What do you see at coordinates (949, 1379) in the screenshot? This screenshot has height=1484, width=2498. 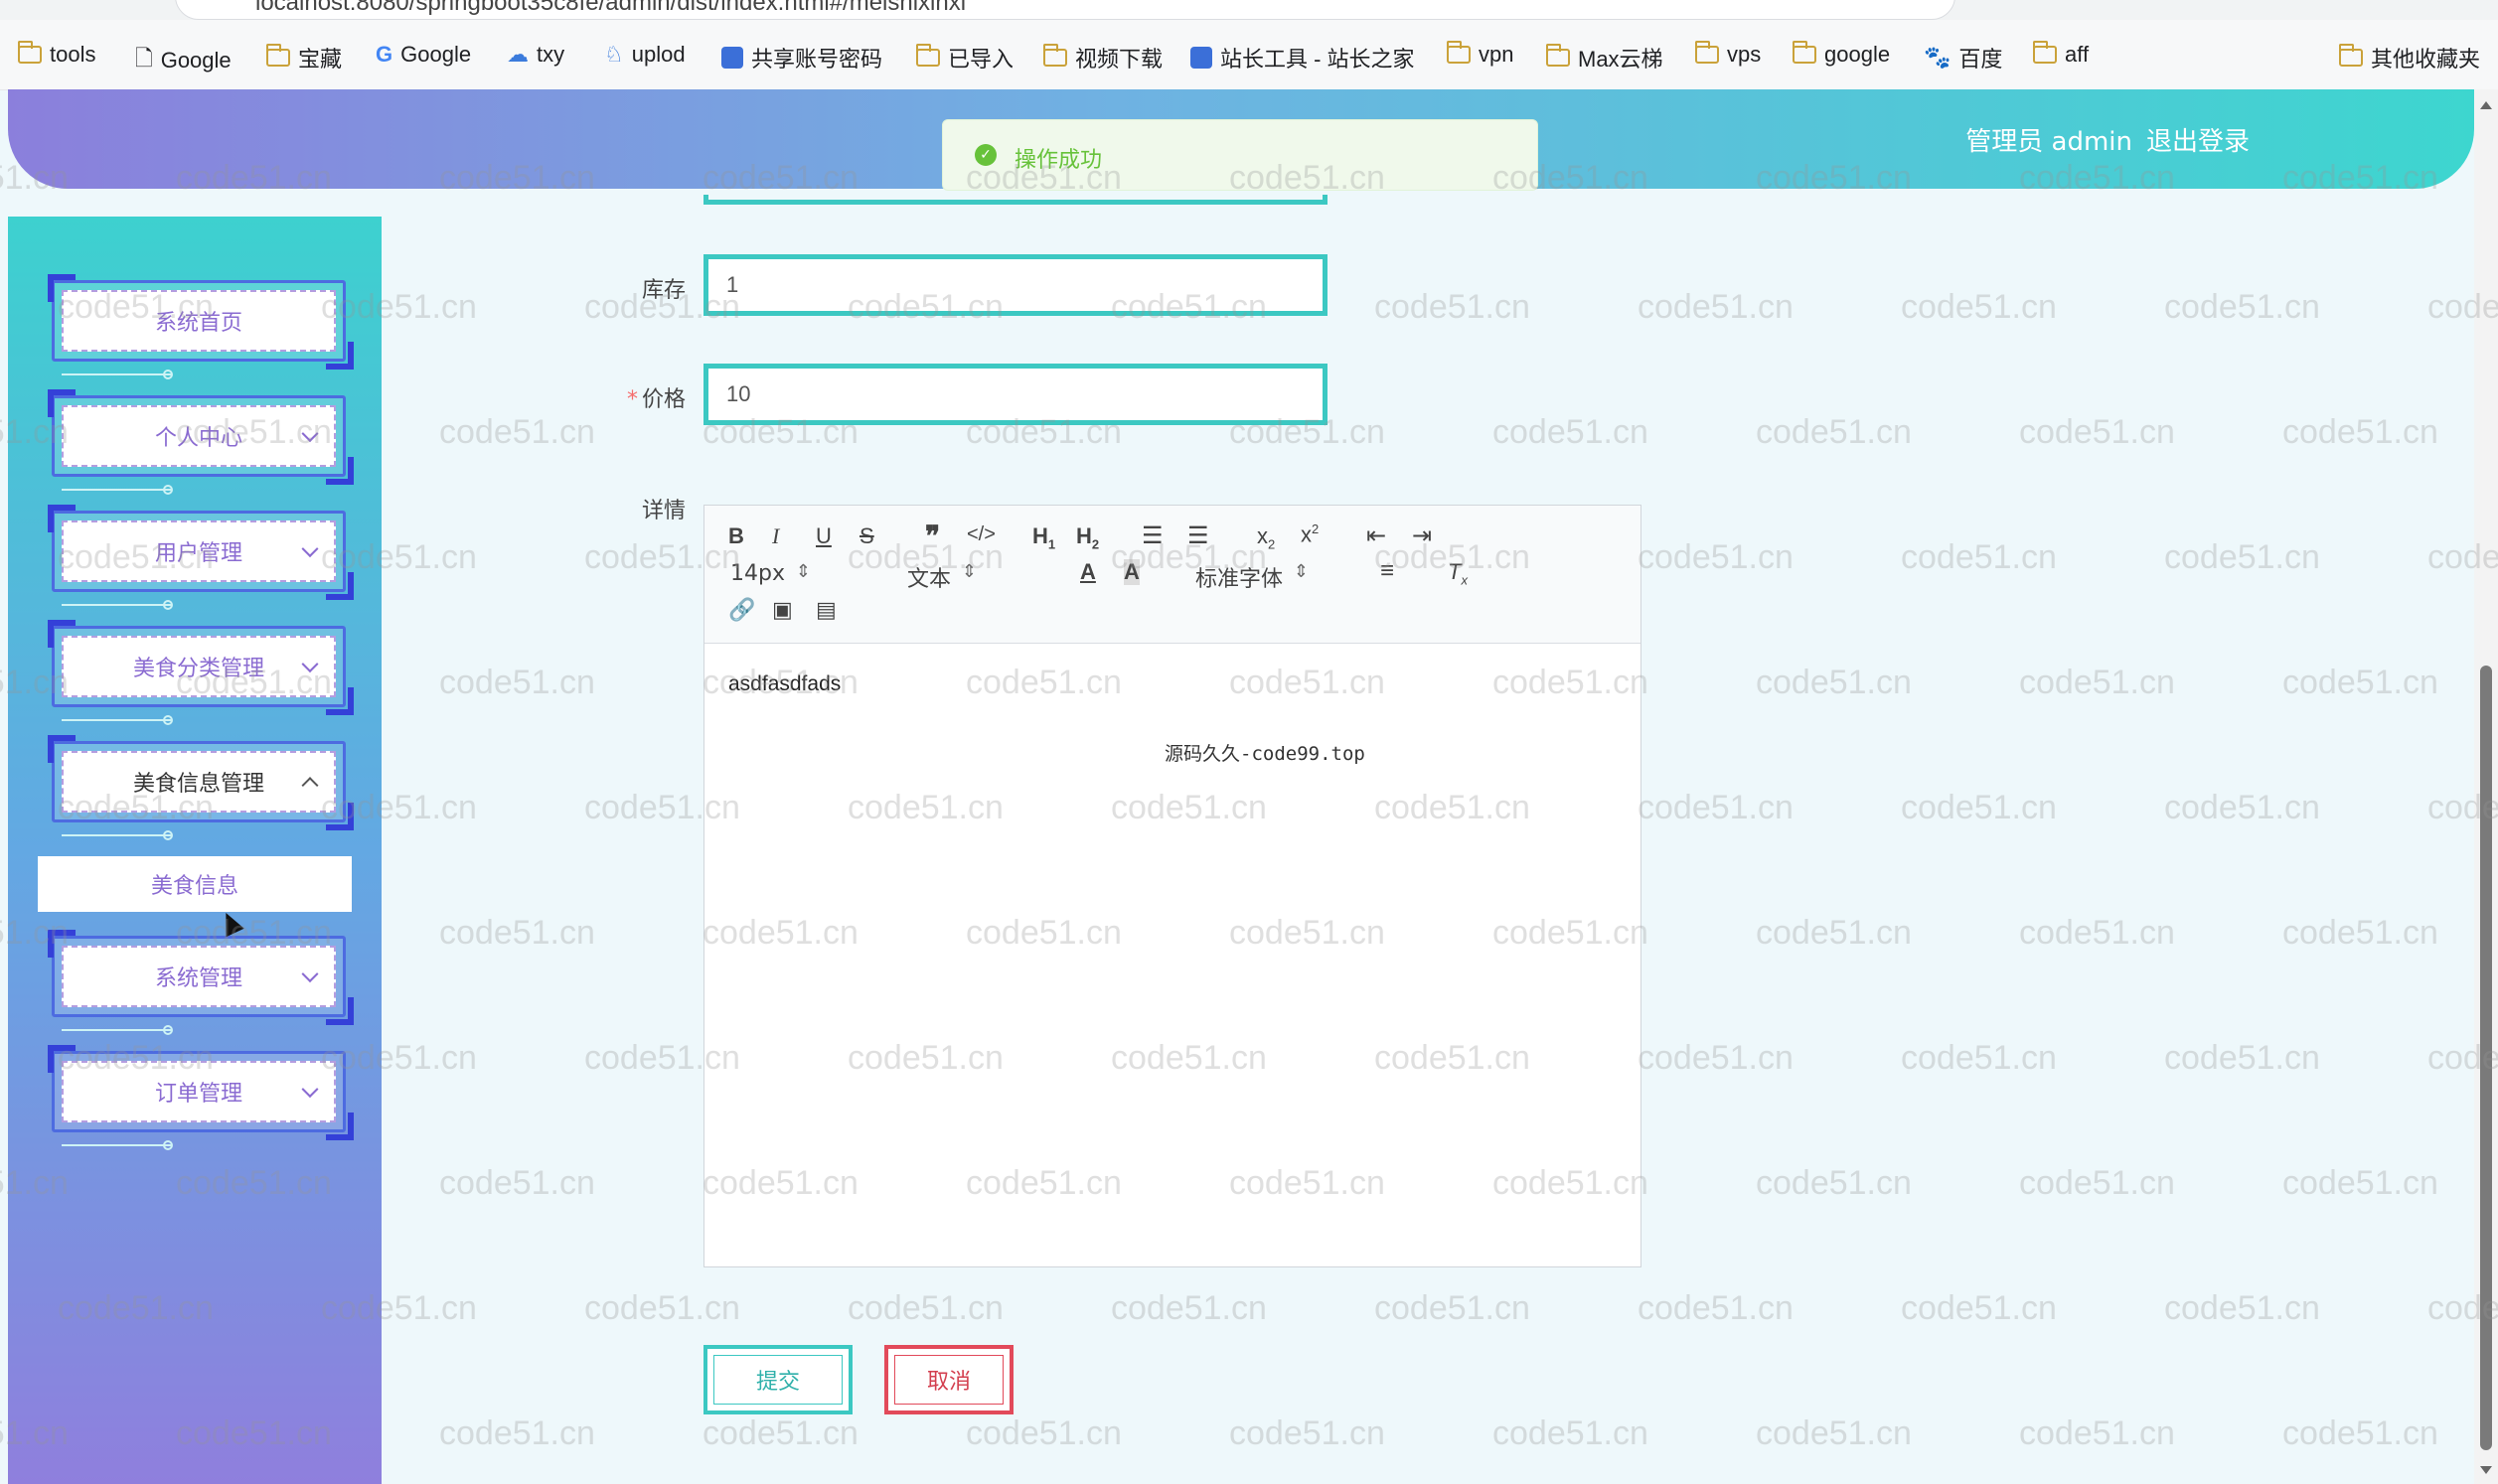 I see `cancel-button: 取消` at bounding box center [949, 1379].